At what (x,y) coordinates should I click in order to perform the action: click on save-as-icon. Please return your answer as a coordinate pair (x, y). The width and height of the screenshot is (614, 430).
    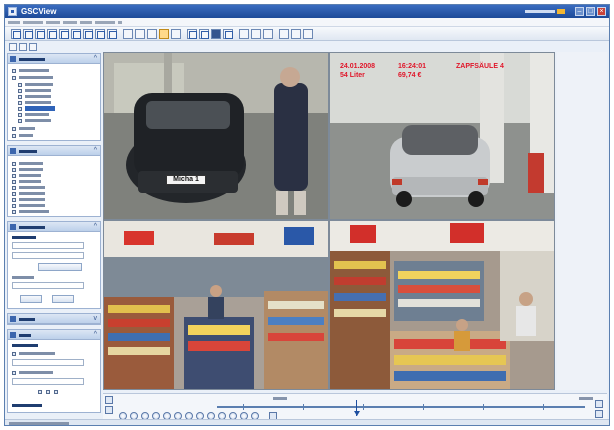
    Looking at the image, I should click on (296, 34).